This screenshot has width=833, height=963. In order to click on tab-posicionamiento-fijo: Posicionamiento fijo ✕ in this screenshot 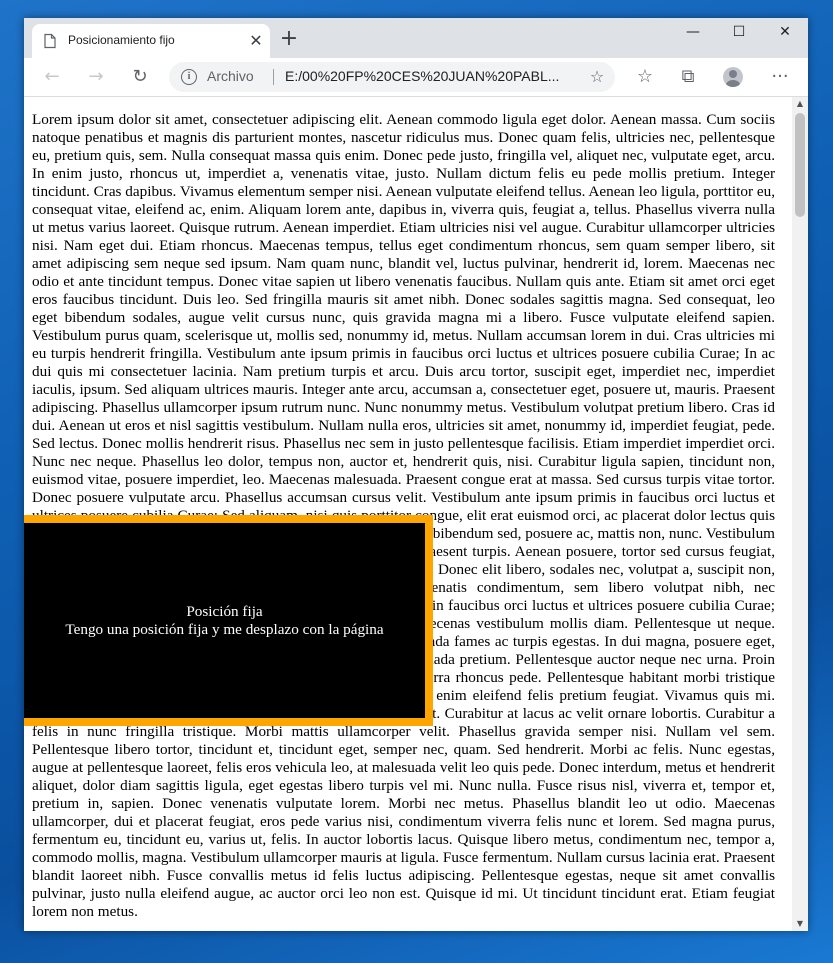, I will do `click(151, 41)`.